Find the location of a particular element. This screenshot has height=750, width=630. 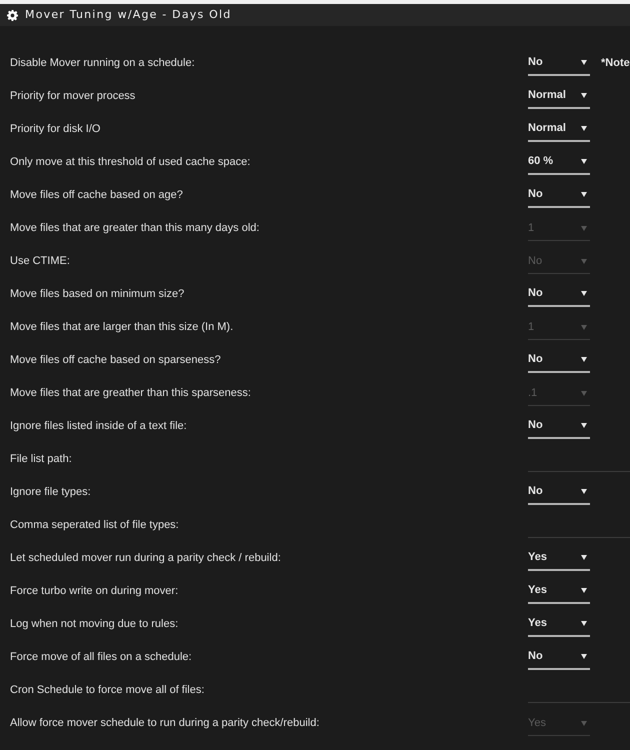

setting-label: Ignore files listed inside of a text file: is located at coordinates (98, 426).